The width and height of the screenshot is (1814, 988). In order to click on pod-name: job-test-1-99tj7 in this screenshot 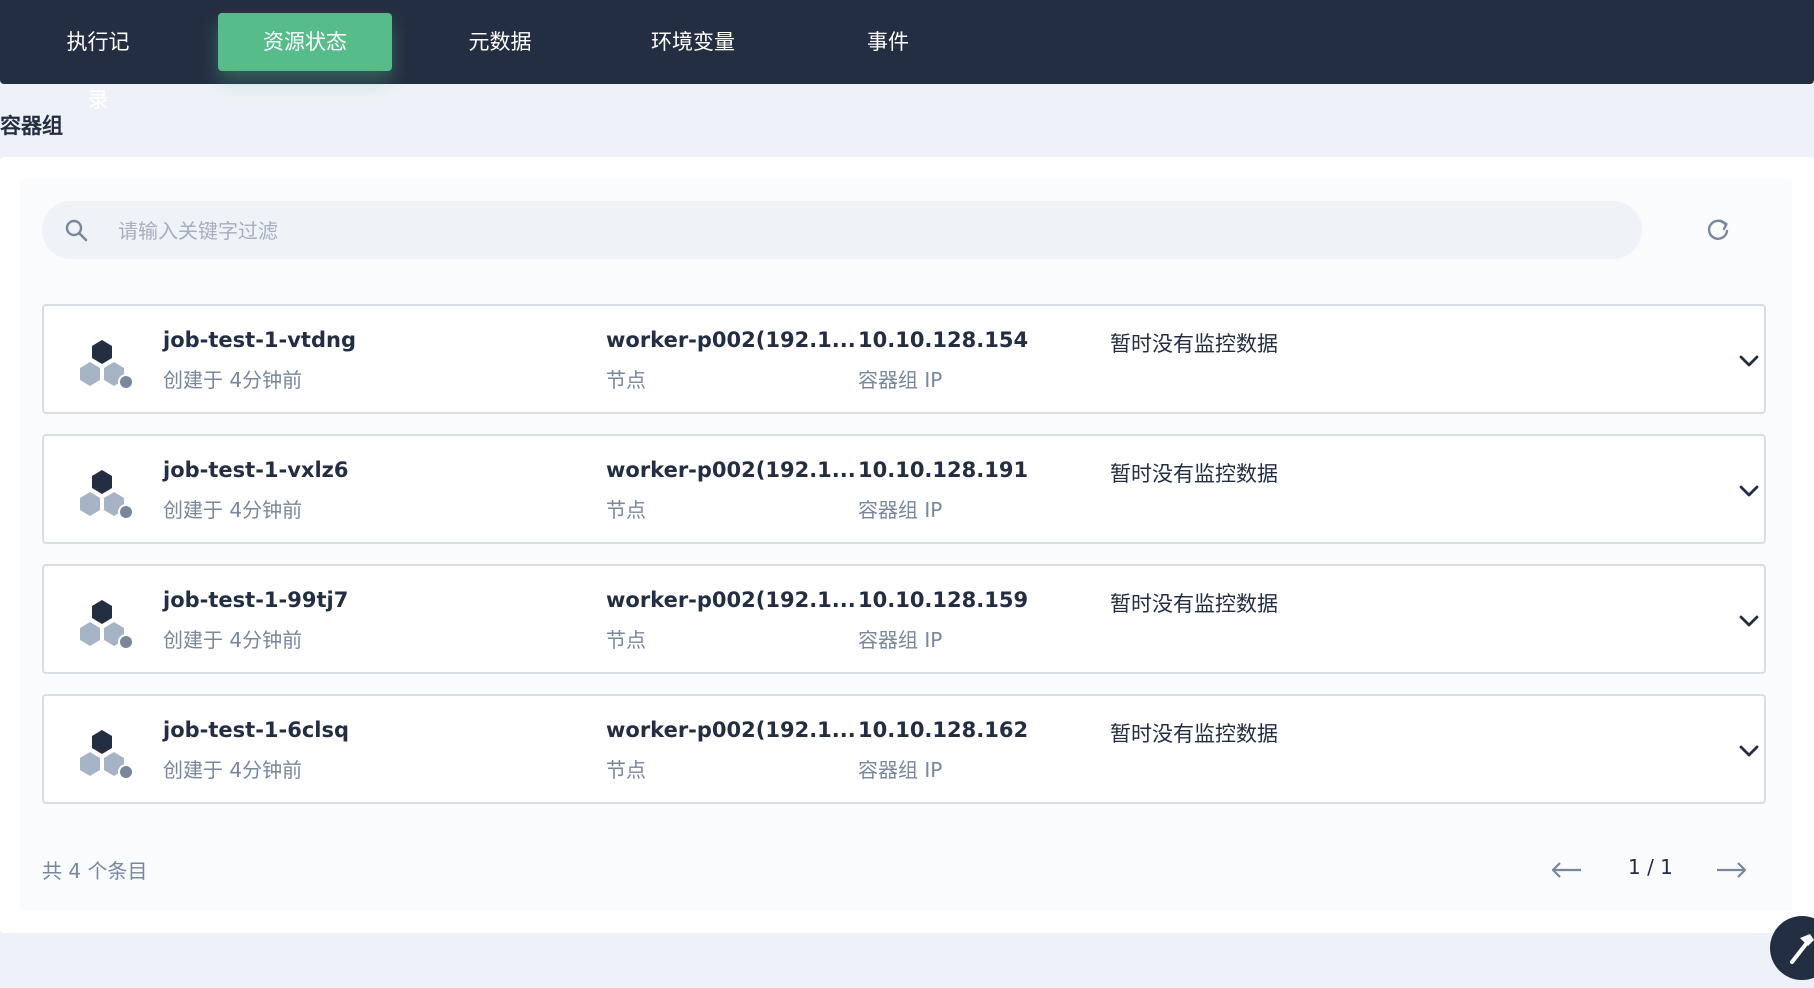, I will do `click(255, 600)`.